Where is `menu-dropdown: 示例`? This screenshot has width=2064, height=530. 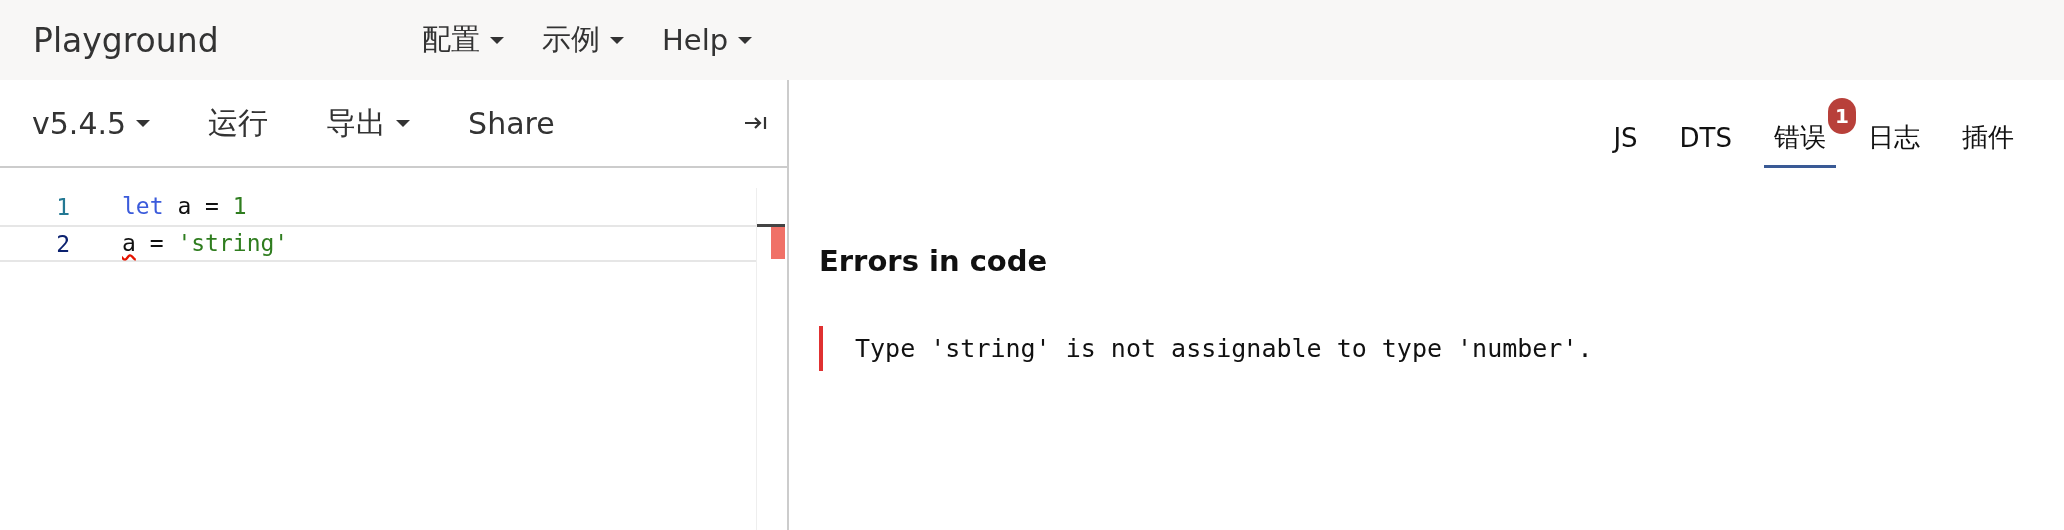
menu-dropdown: 示例 is located at coordinates (583, 40).